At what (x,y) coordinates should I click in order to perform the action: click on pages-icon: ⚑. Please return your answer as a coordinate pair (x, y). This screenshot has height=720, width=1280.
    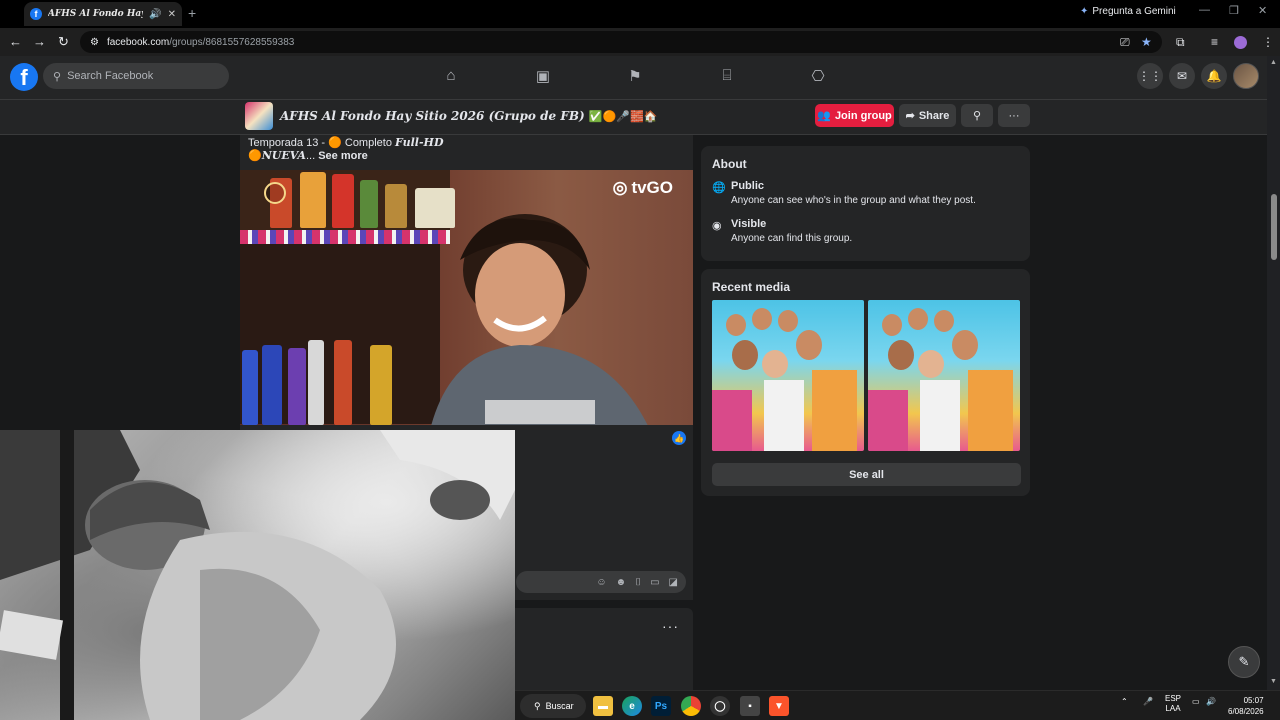
    Looking at the image, I should click on (635, 76).